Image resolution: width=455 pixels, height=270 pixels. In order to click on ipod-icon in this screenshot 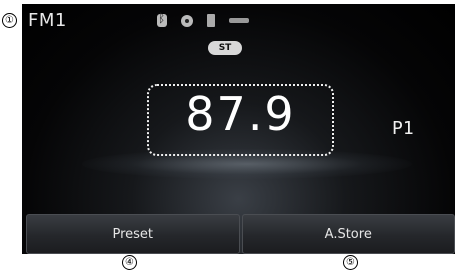, I will do `click(211, 20)`.